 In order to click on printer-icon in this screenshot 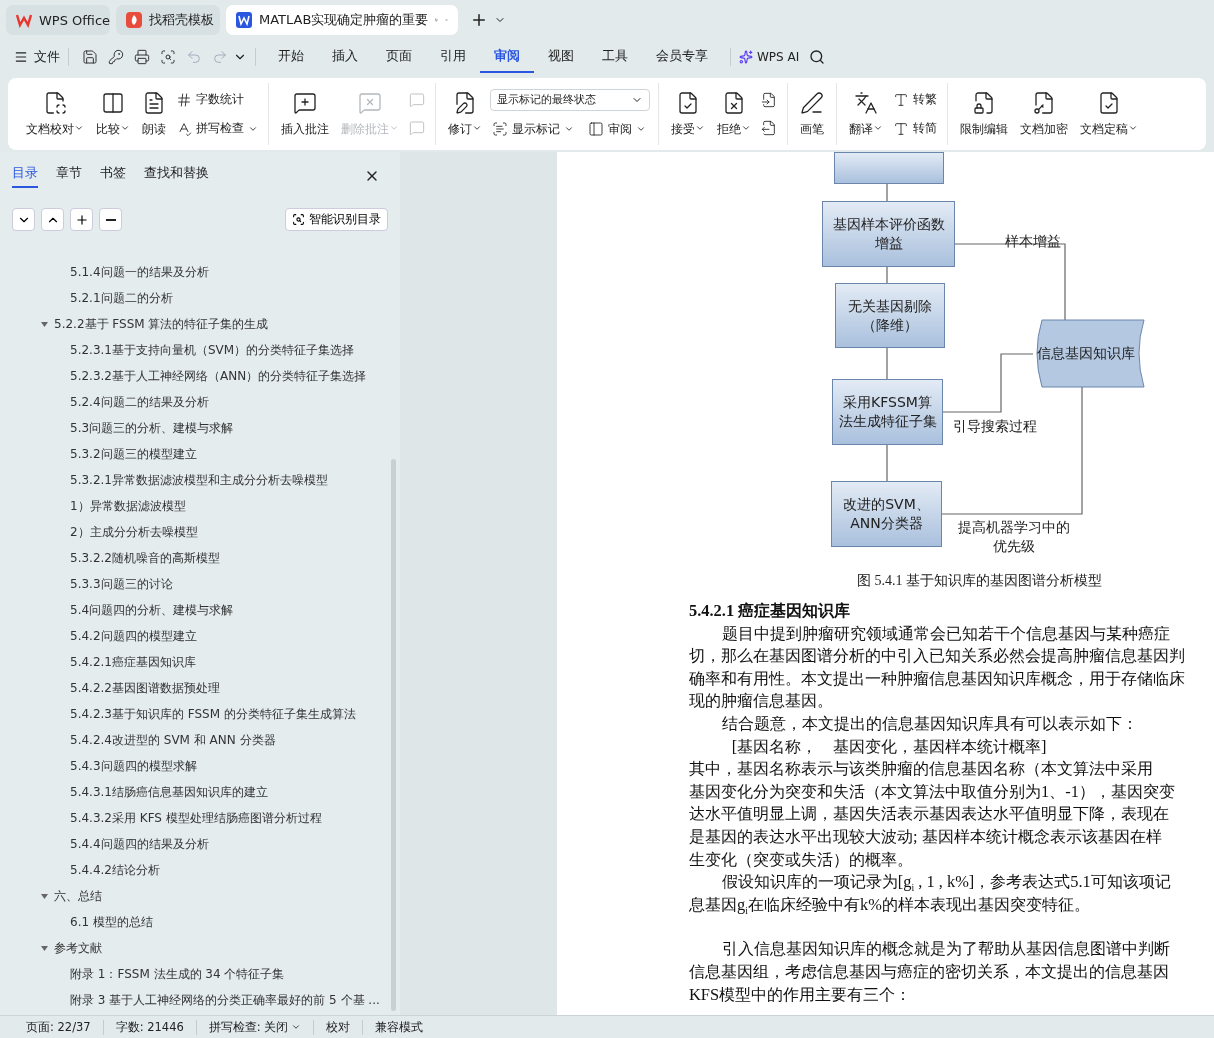, I will do `click(142, 57)`.